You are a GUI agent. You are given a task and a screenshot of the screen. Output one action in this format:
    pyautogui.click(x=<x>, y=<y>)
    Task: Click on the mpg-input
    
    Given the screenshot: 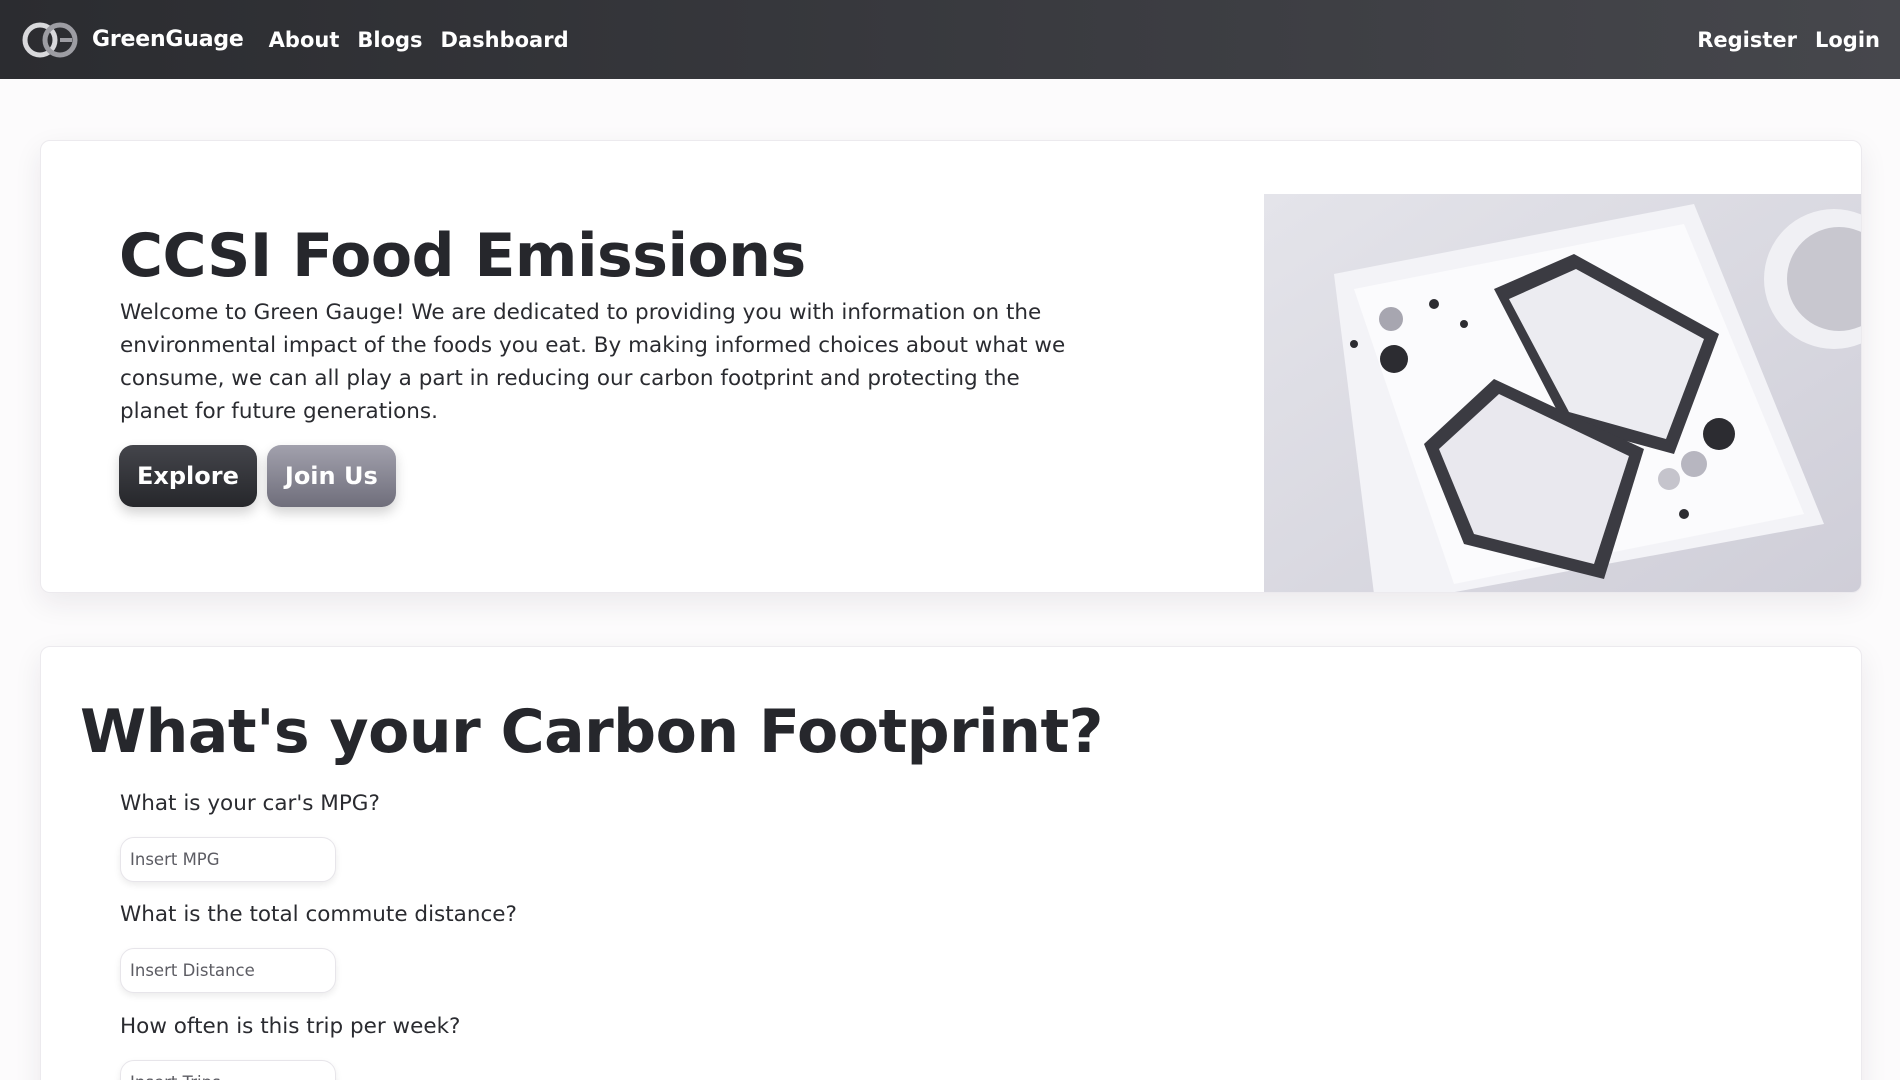 What is the action you would take?
    pyautogui.click(x=228, y=859)
    